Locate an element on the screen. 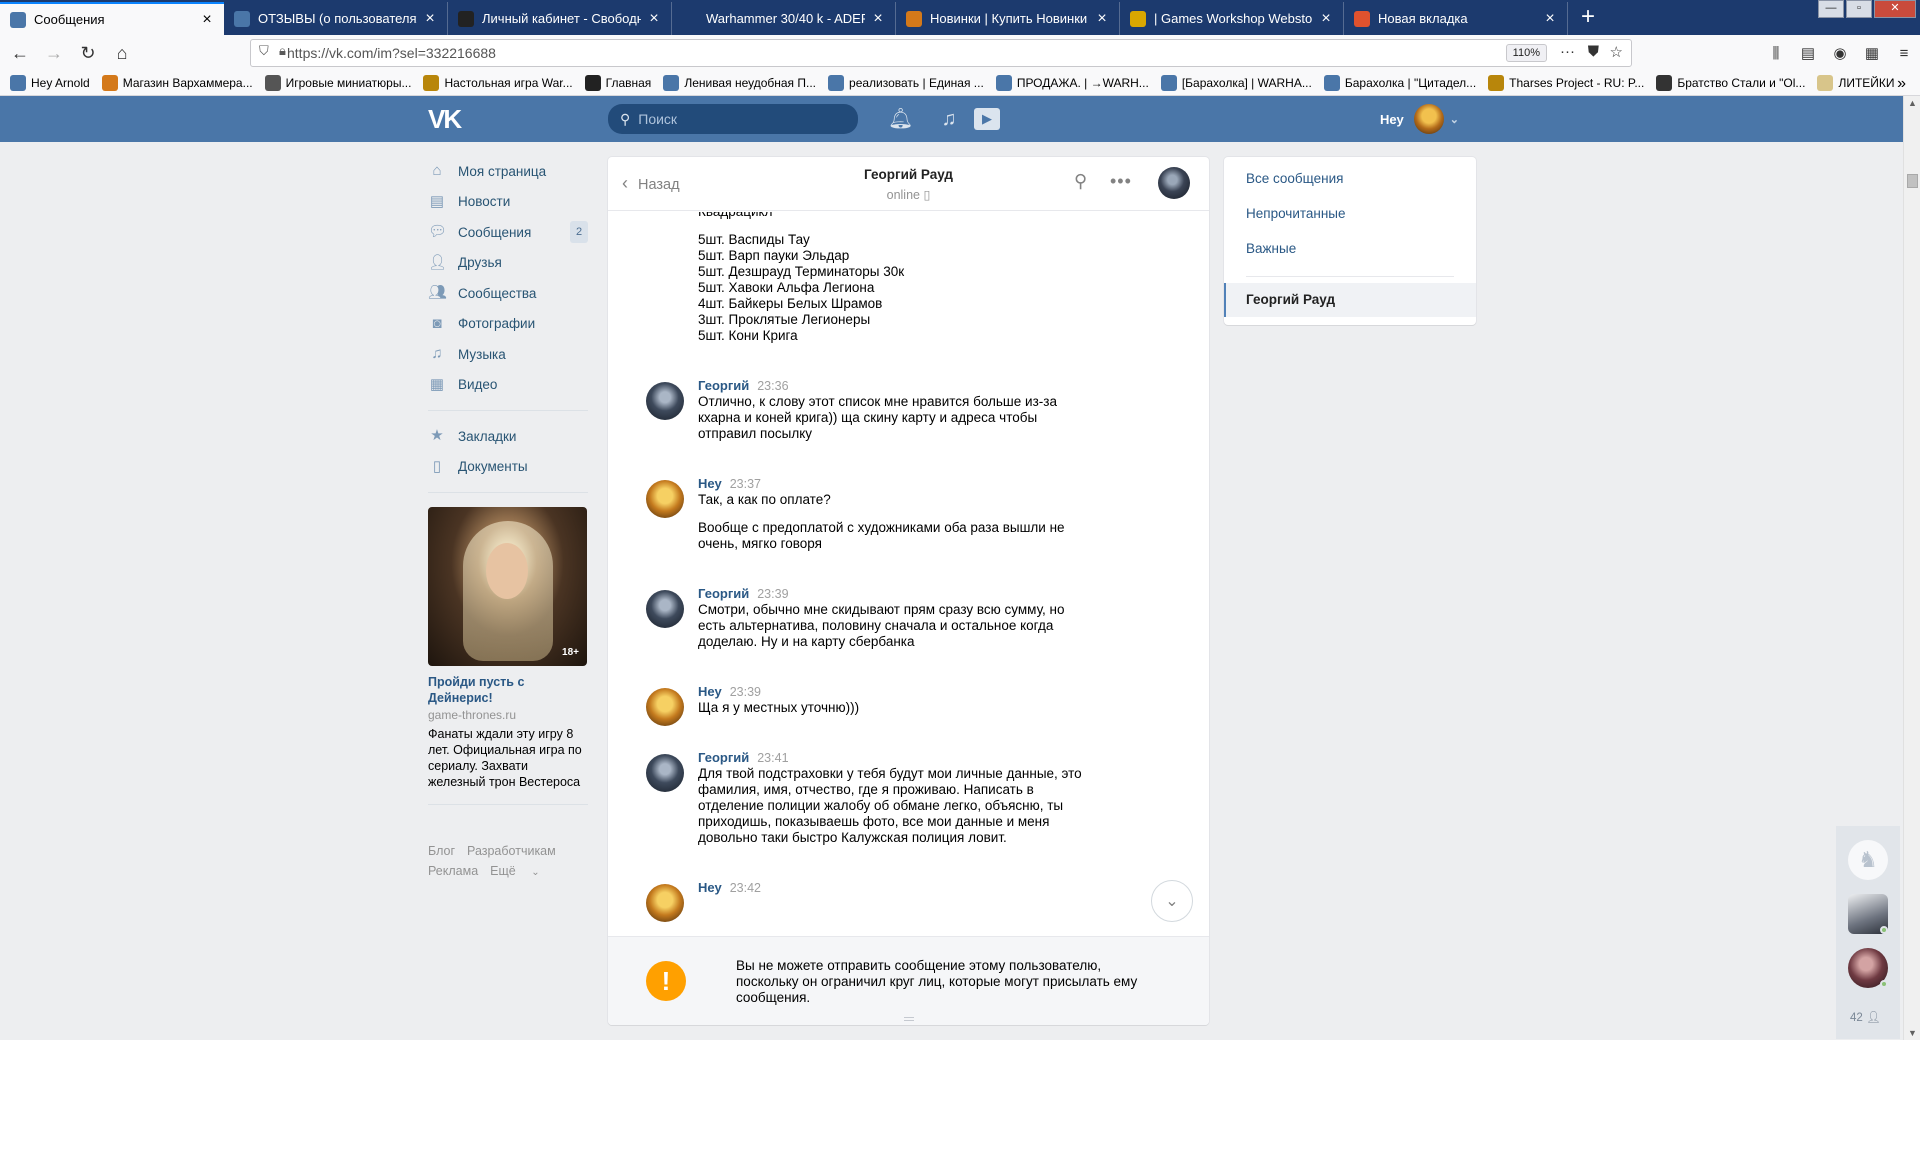  sidebar-item-friends: 👤︎ Друзья is located at coordinates (508, 263).